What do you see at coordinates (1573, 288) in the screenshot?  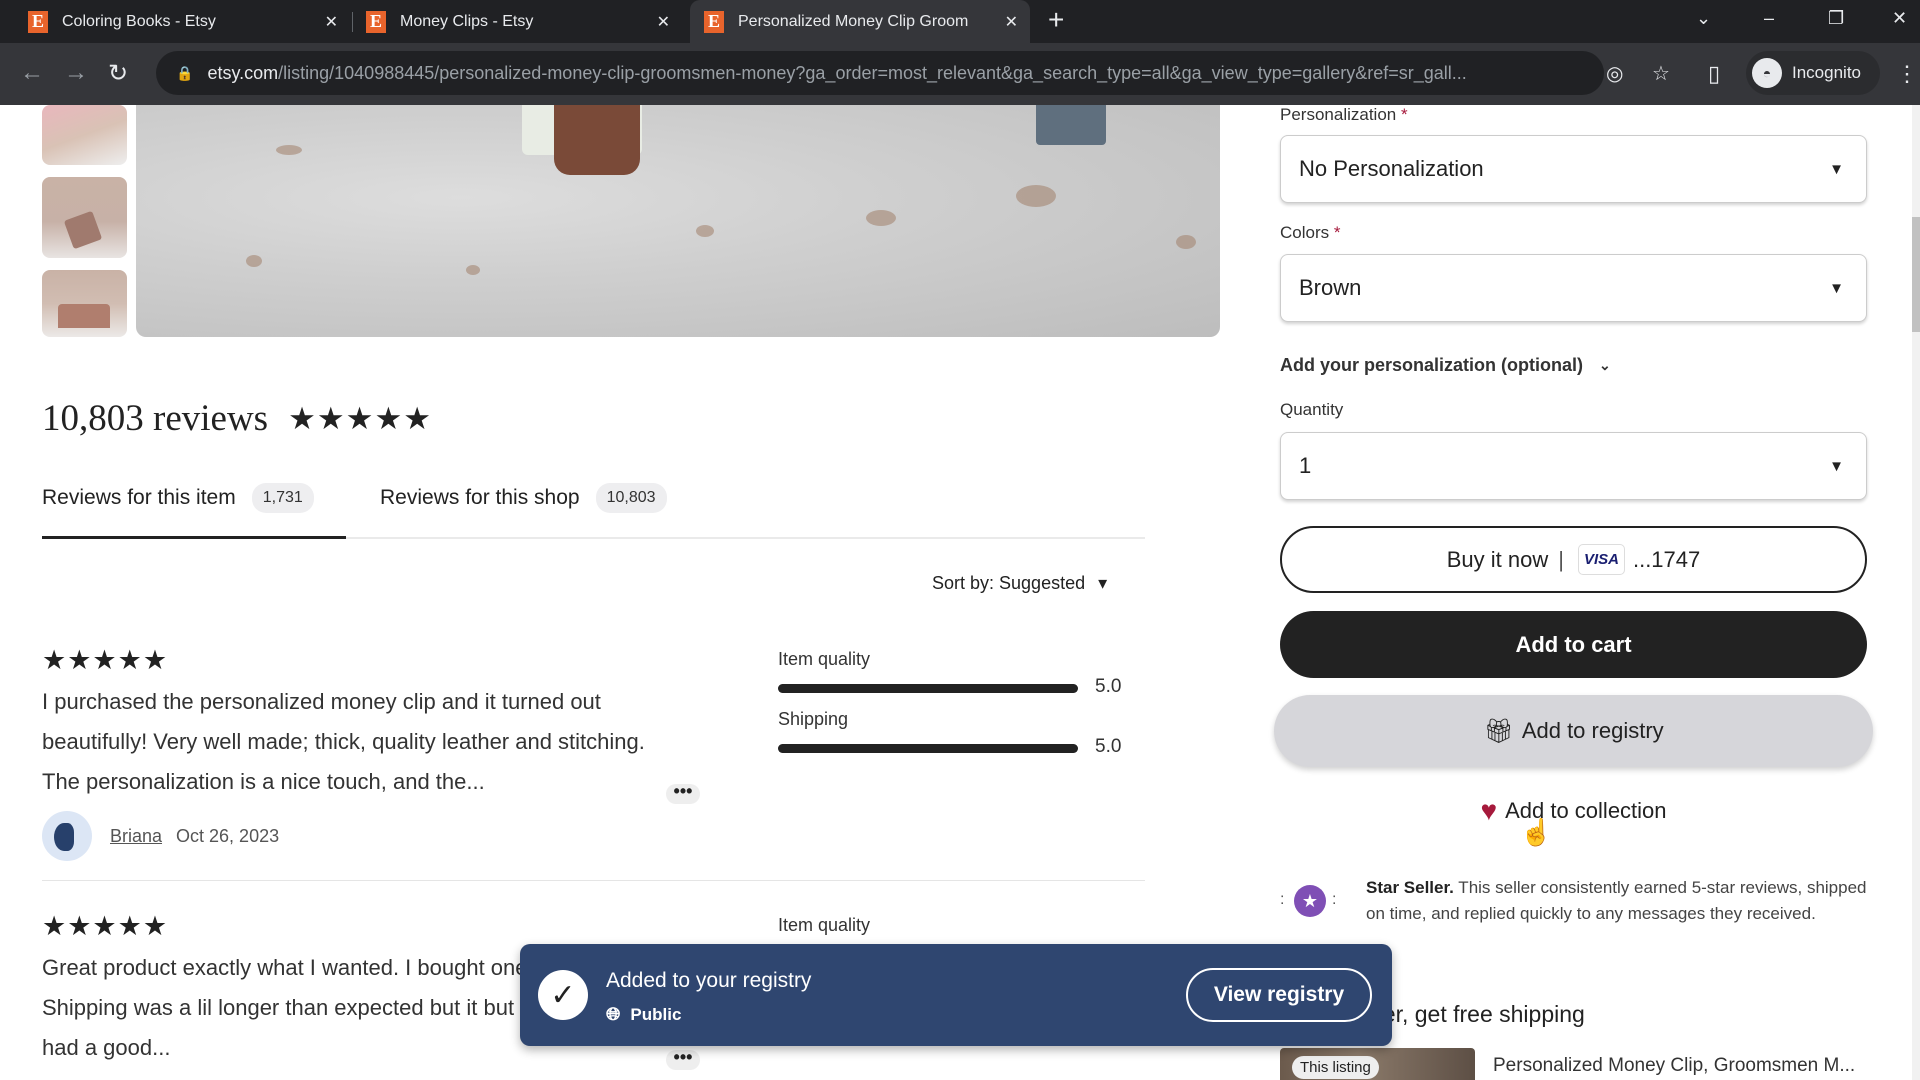 I see `colors-select: Brown ▼` at bounding box center [1573, 288].